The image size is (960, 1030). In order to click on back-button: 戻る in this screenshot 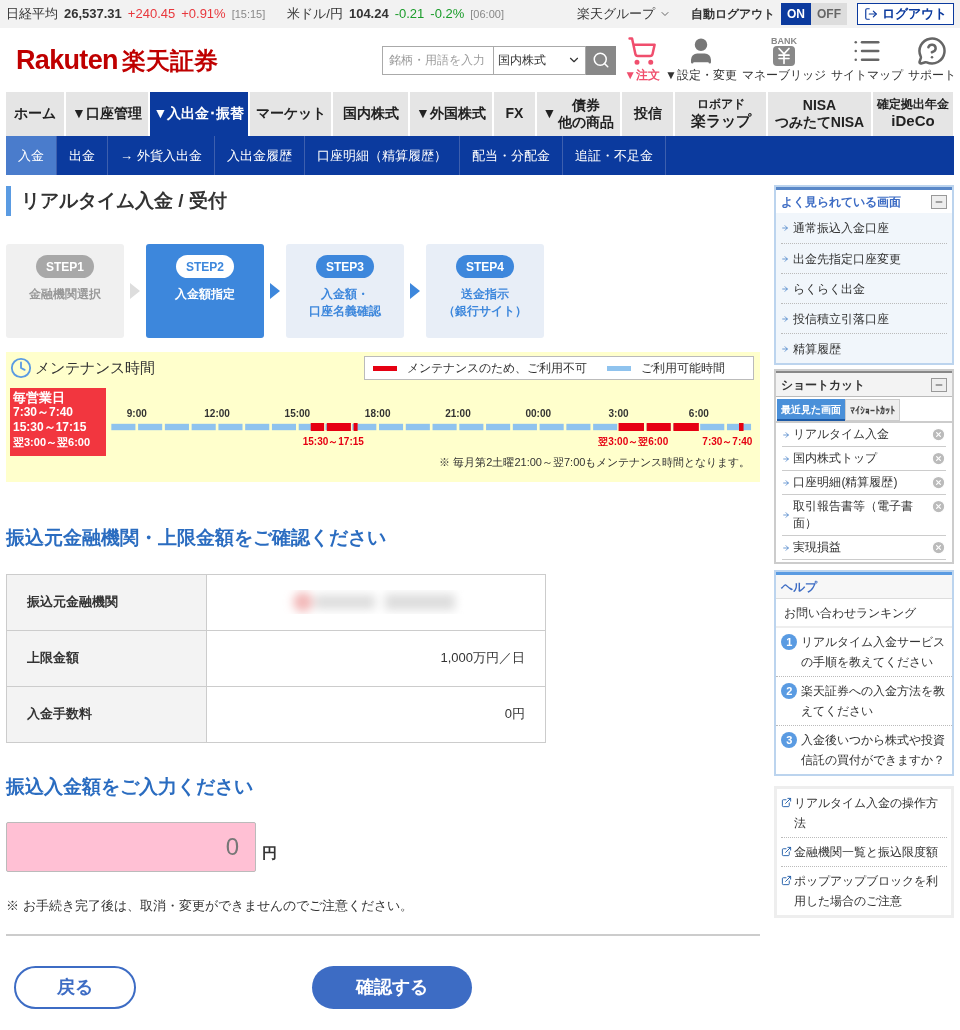, I will do `click(75, 987)`.